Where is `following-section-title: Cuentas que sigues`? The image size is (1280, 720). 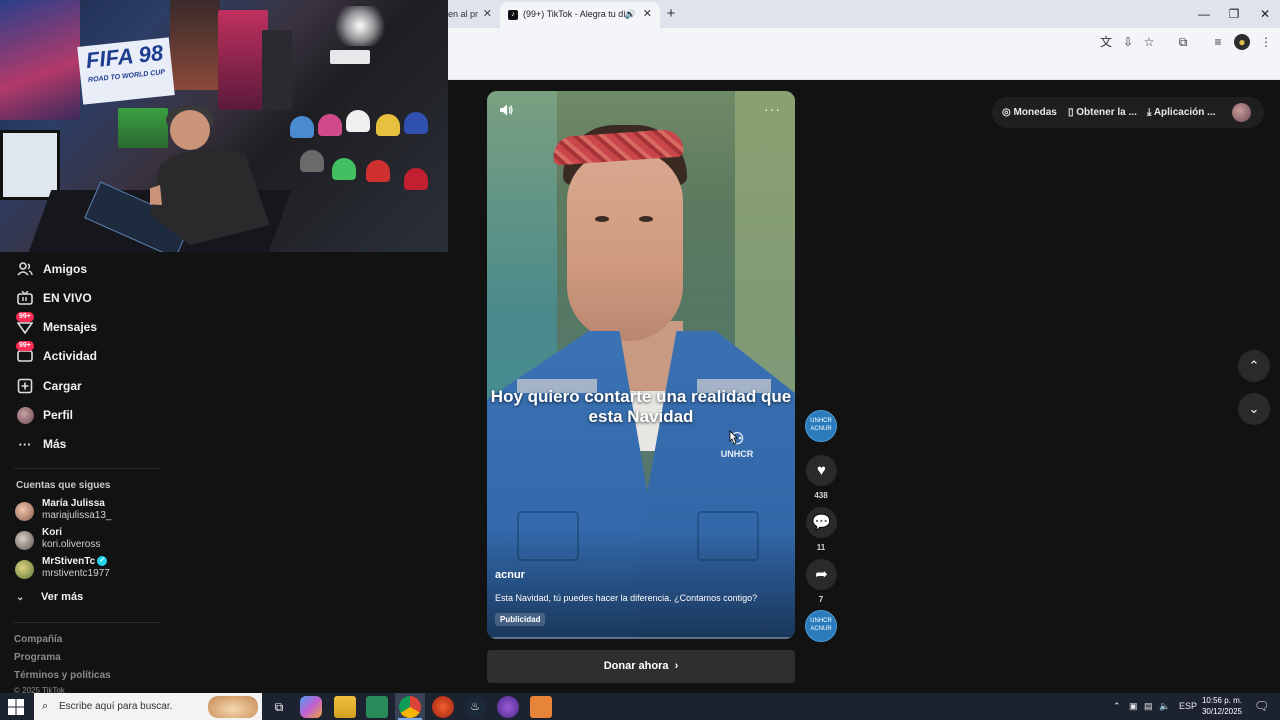 following-section-title: Cuentas que sigues is located at coordinates (63, 485).